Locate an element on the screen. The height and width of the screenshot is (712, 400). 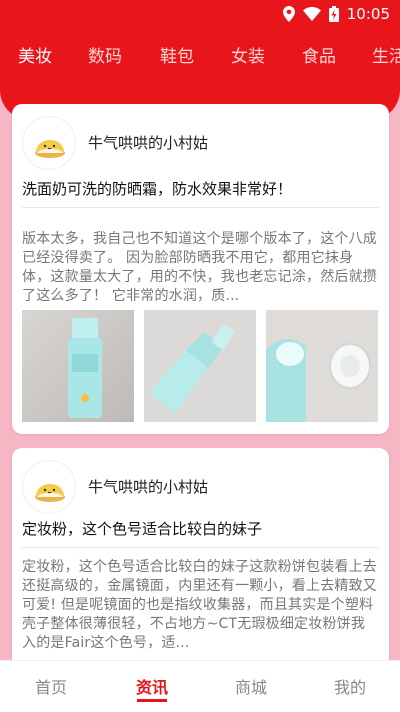
article-title: 定妆粉，这个色号适合比较白的妹子 is located at coordinates (142, 528).